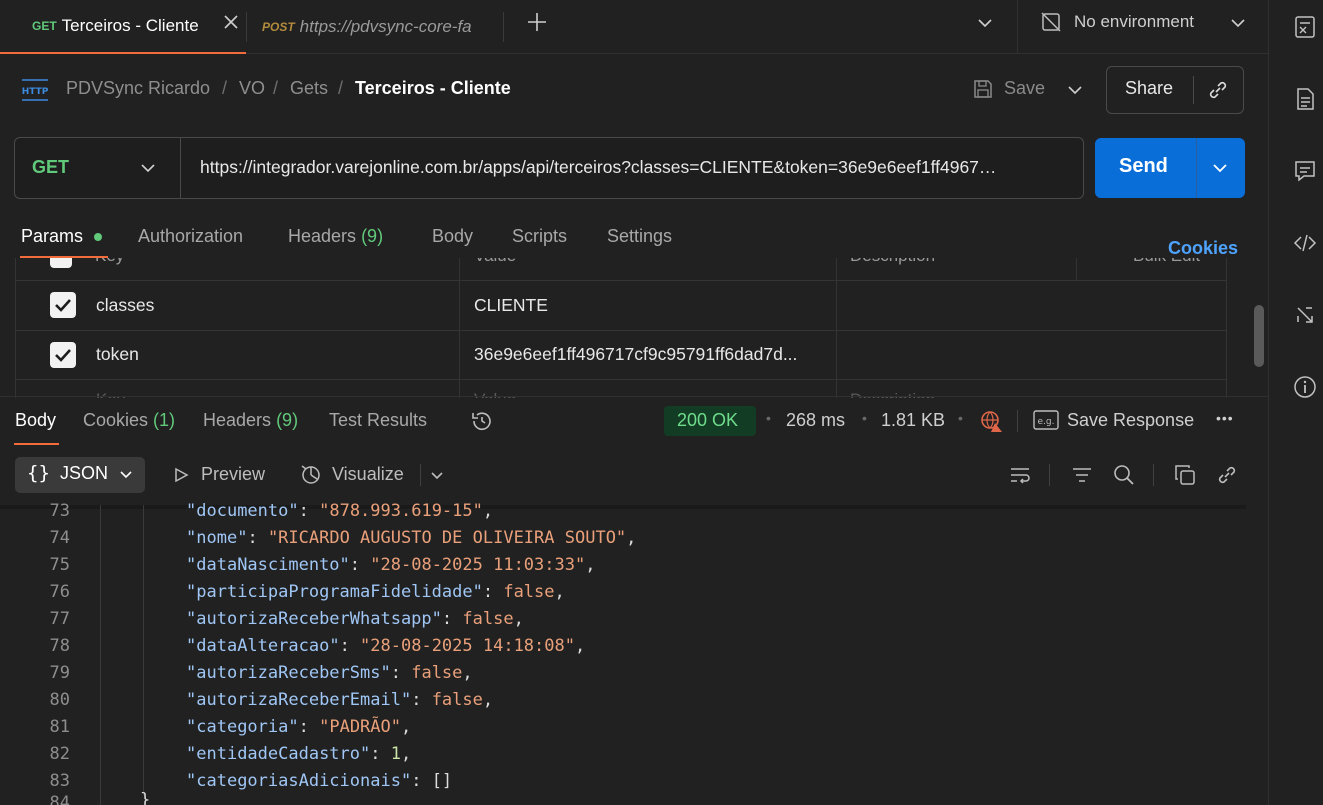  I want to click on right-sidebar, so click(1295, 402).